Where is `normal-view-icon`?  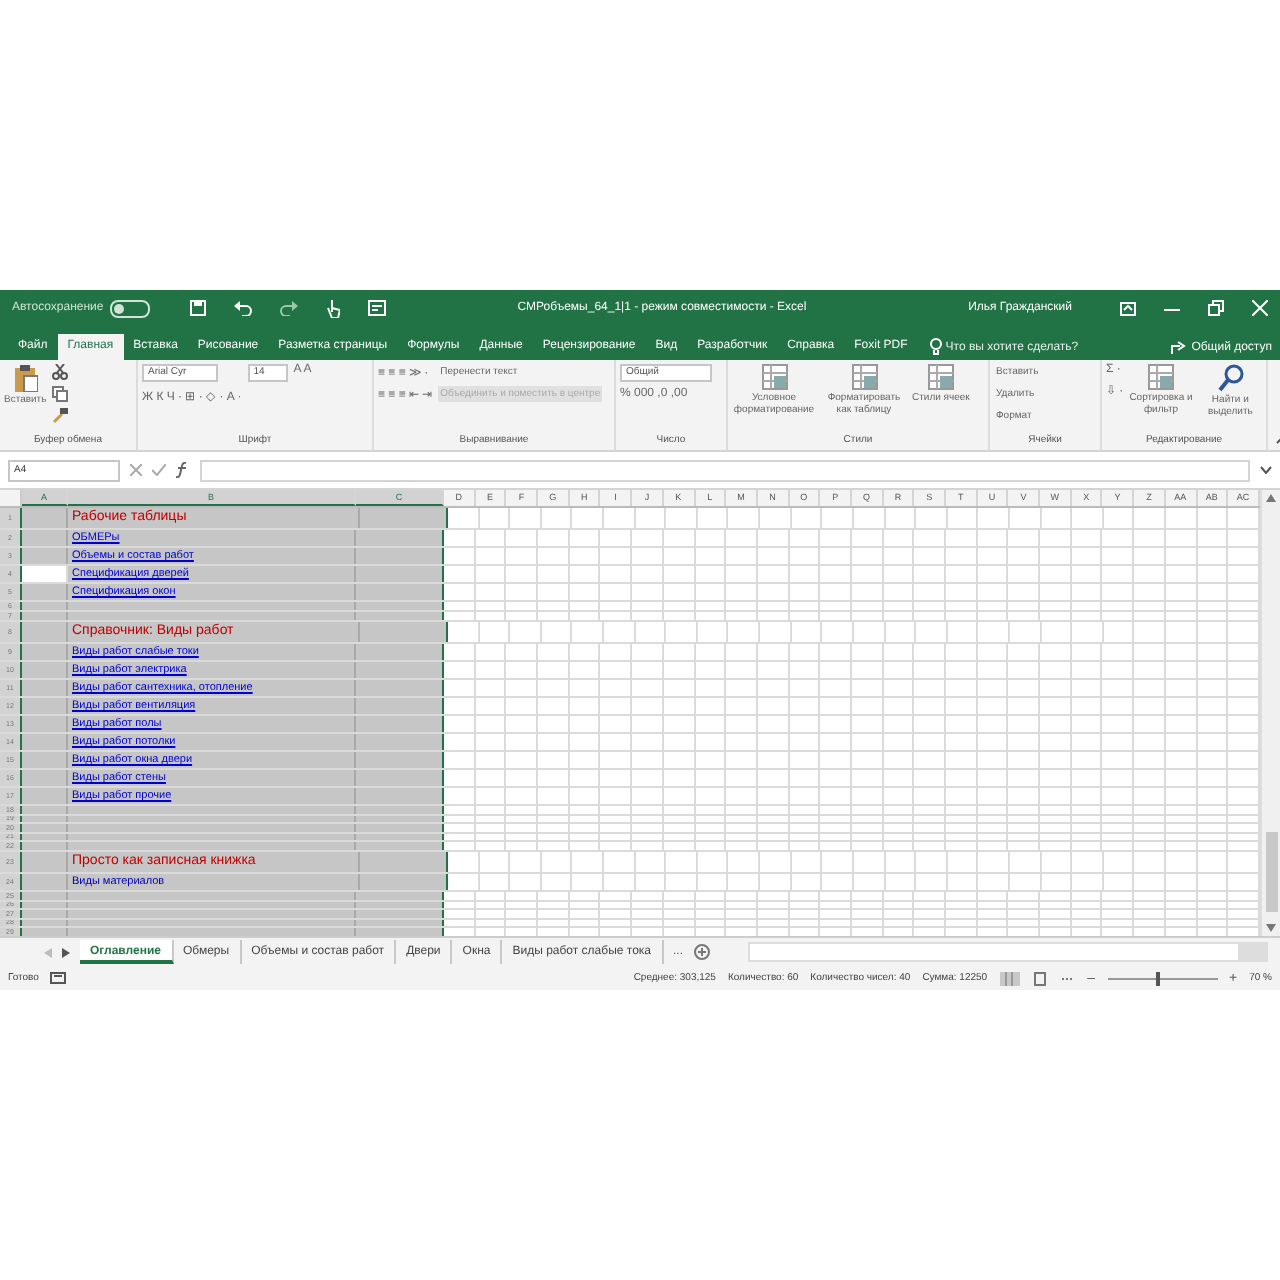
normal-view-icon is located at coordinates (1009, 978).